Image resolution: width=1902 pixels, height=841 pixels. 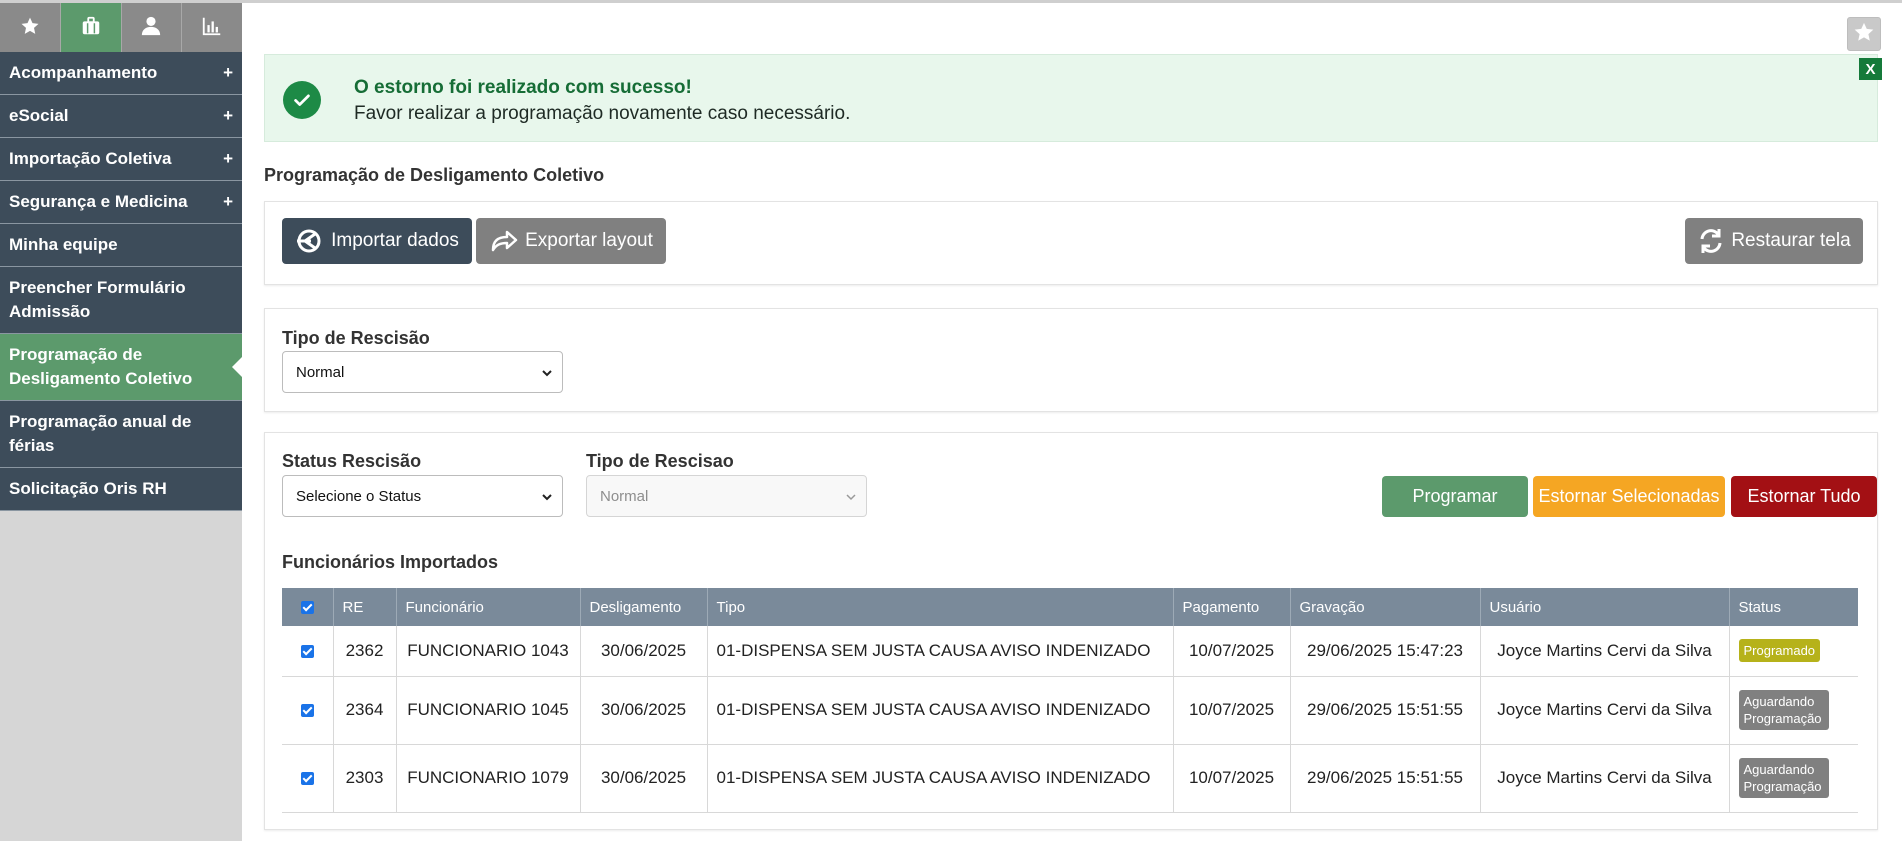 I want to click on sidebar-item-minha-equipe: Minha equipe, so click(x=121, y=245).